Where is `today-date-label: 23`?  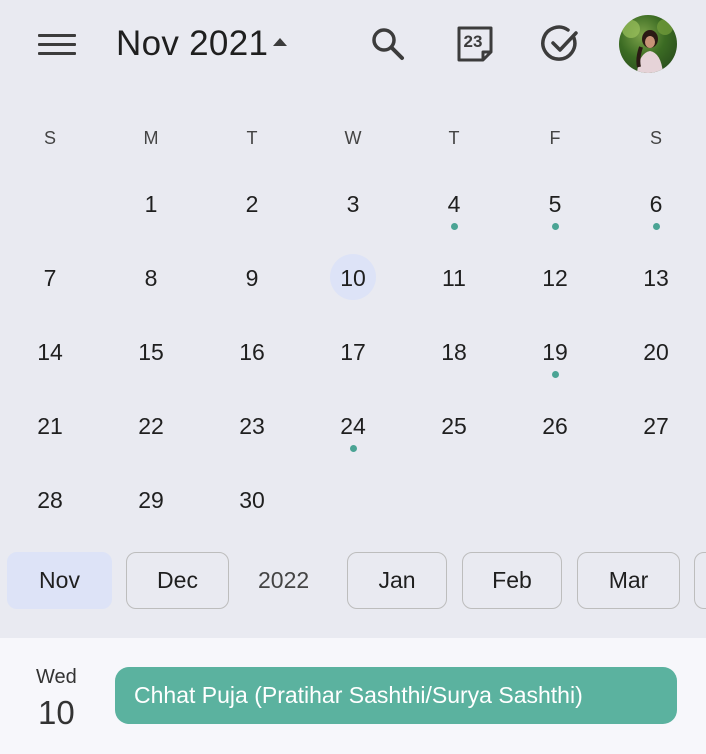 today-date-label: 23 is located at coordinates (473, 41).